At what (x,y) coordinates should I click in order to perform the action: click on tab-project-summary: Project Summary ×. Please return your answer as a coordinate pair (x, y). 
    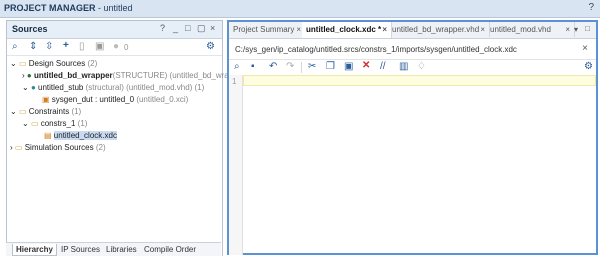
    Looking at the image, I should click on (267, 29).